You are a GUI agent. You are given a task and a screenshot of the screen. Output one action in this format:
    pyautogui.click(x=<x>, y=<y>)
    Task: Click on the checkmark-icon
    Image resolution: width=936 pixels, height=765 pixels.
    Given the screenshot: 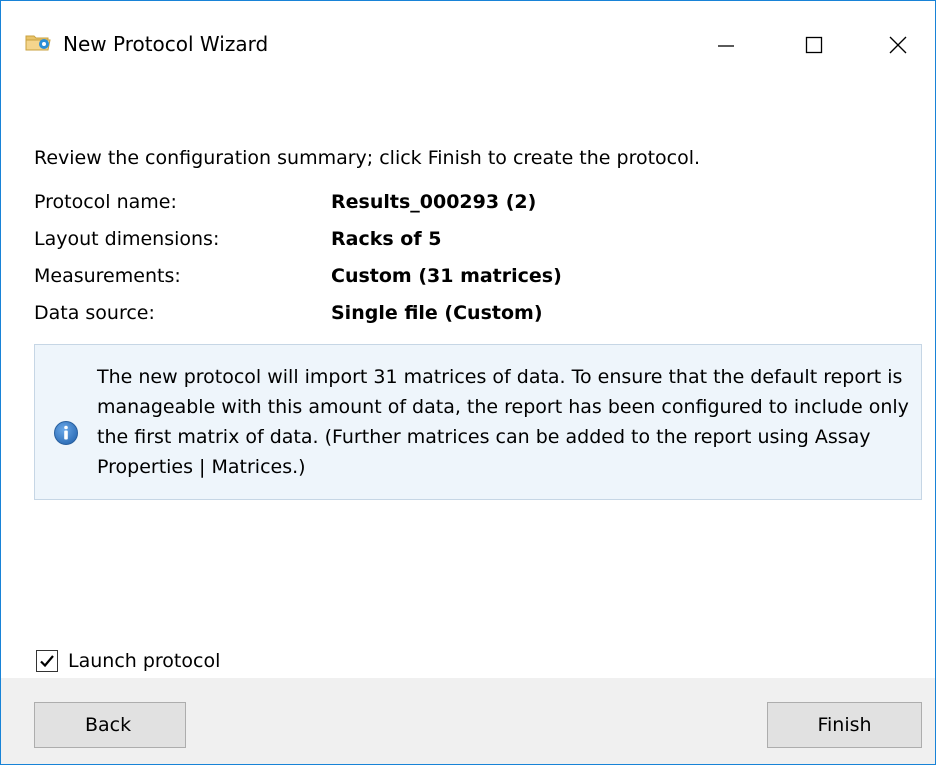 What is the action you would take?
    pyautogui.click(x=47, y=661)
    